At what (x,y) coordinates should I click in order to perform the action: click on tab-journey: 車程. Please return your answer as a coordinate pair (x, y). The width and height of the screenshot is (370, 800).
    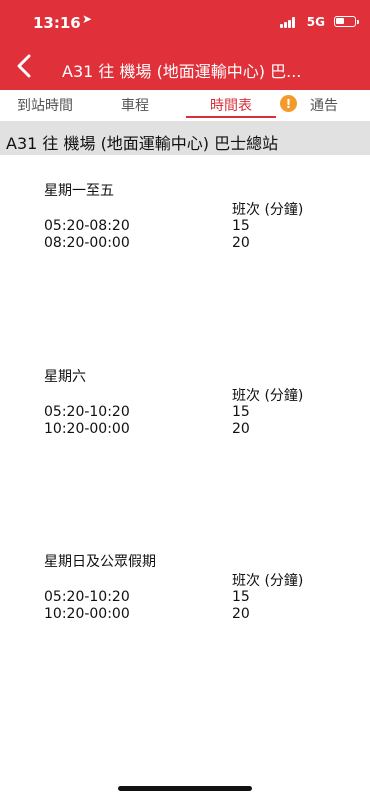
    Looking at the image, I should click on (135, 105).